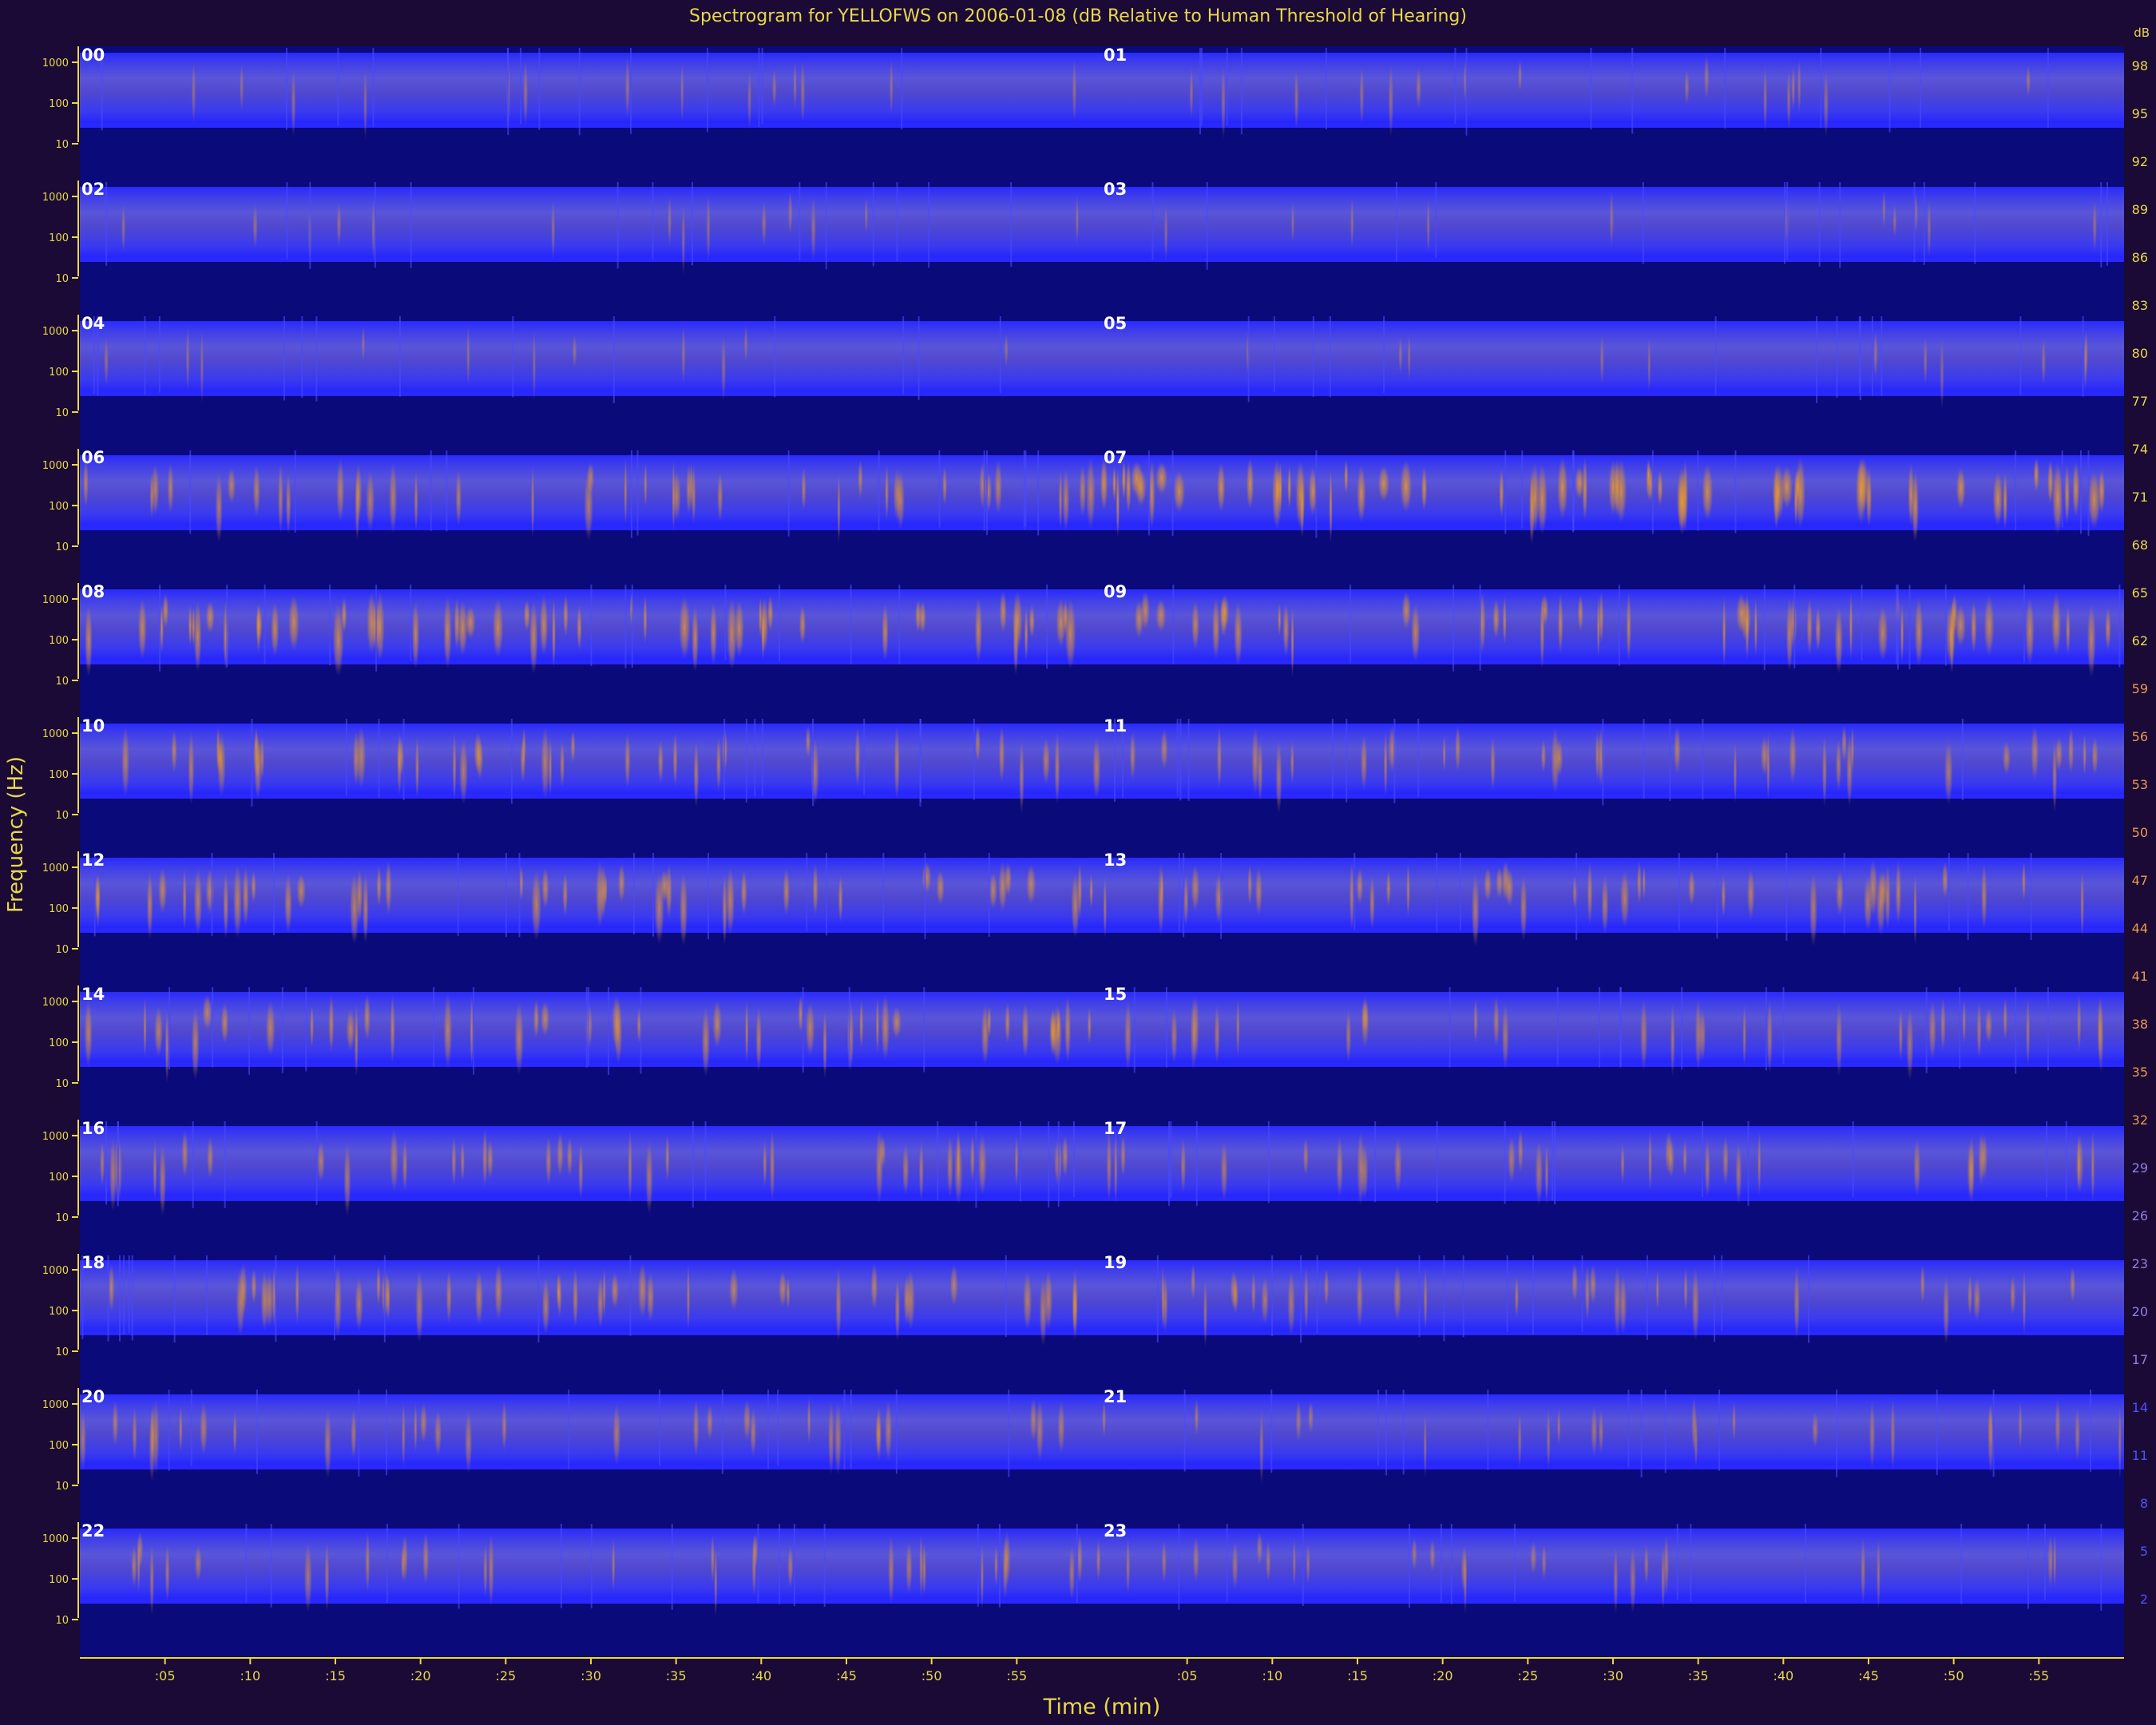 The width and height of the screenshot is (2156, 1725). I want to click on colorbar-tick-label: 47, so click(2140, 881).